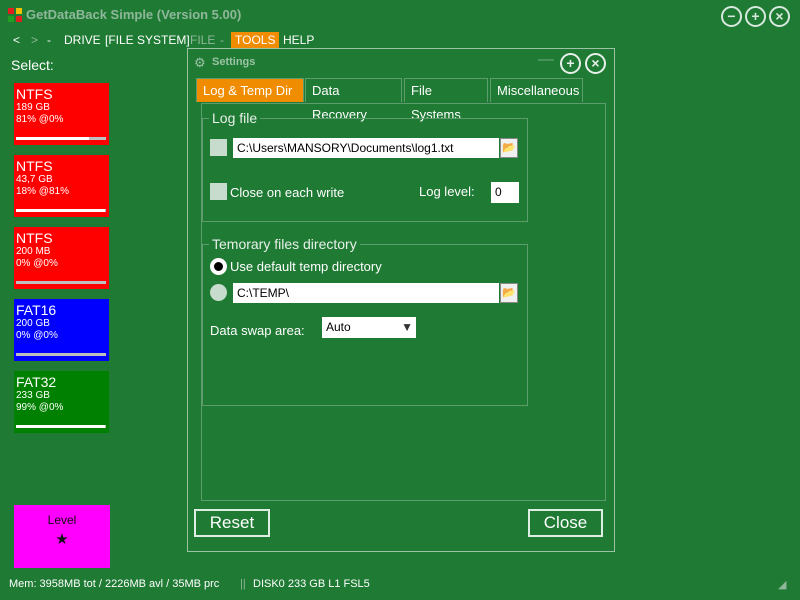 The width and height of the screenshot is (800, 600). What do you see at coordinates (447, 191) in the screenshot?
I see `log-level-label: Log level:` at bounding box center [447, 191].